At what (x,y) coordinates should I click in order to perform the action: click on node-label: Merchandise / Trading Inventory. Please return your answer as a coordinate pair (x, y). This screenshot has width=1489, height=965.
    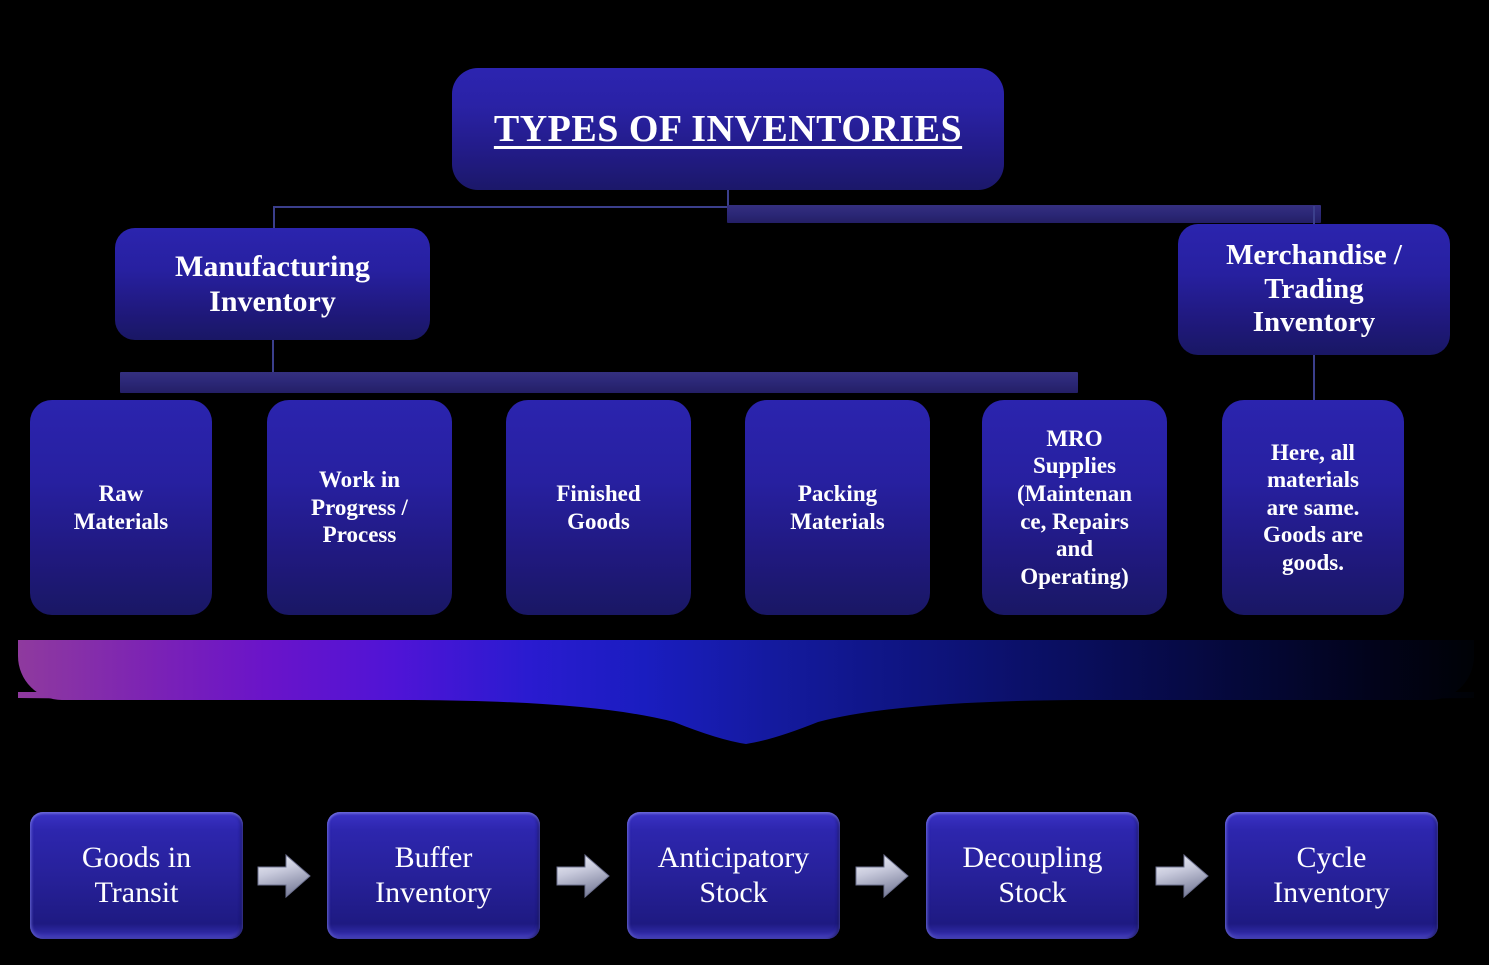
    Looking at the image, I should click on (1314, 289).